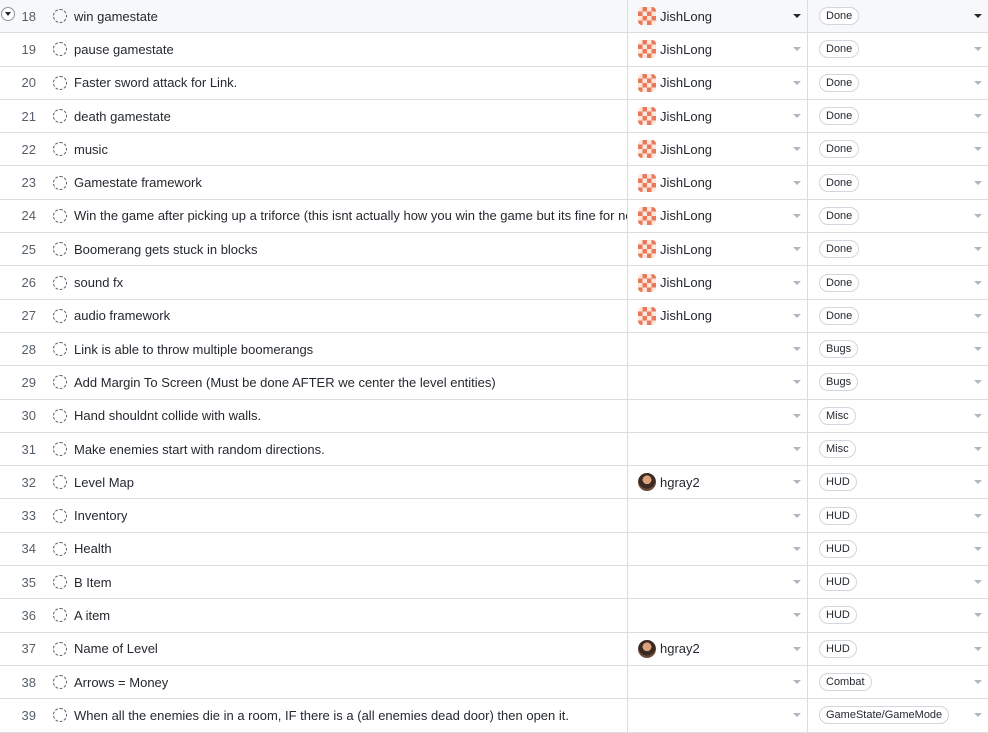  I want to click on issue-title: Name of Level, so click(116, 648).